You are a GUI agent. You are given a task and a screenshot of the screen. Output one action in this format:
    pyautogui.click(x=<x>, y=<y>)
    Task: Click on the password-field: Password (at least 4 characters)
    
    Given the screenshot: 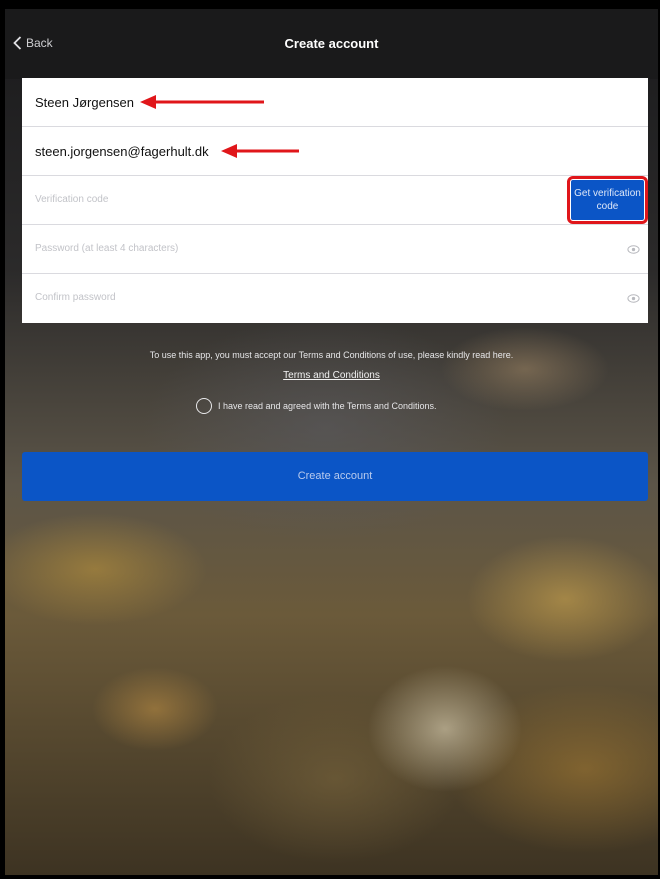 What is the action you would take?
    pyautogui.click(x=335, y=249)
    